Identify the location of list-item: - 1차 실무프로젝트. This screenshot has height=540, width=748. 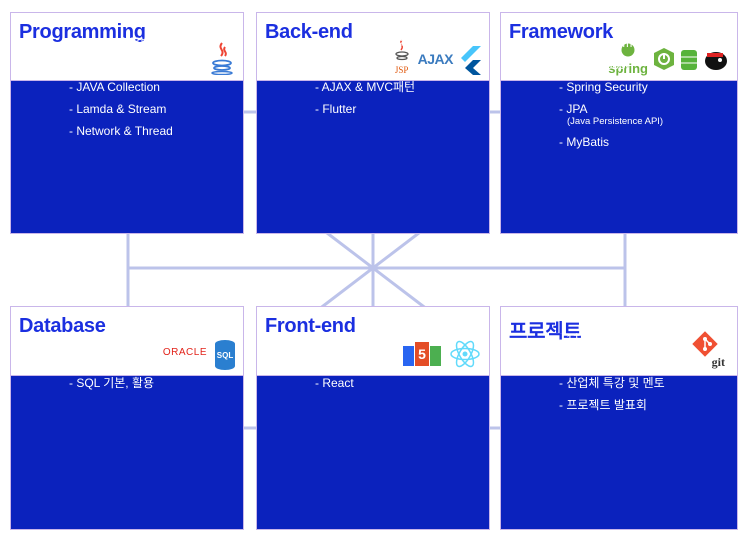
(606, 339).